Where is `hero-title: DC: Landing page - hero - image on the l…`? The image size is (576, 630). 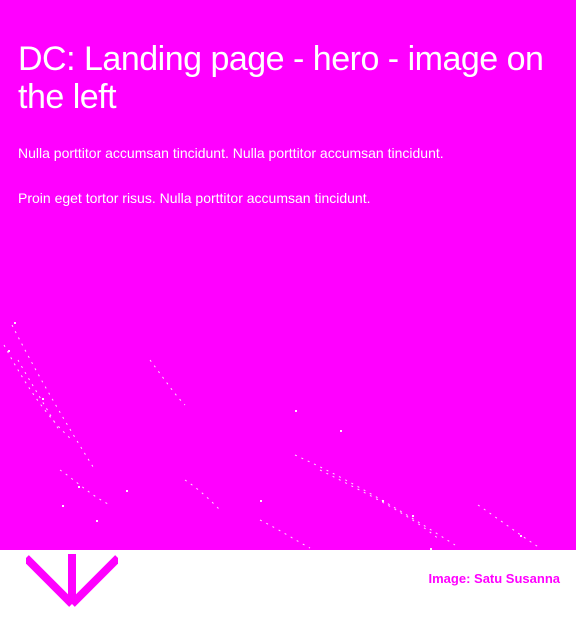 hero-title: DC: Landing page - hero - image on the l… is located at coordinates (281, 78).